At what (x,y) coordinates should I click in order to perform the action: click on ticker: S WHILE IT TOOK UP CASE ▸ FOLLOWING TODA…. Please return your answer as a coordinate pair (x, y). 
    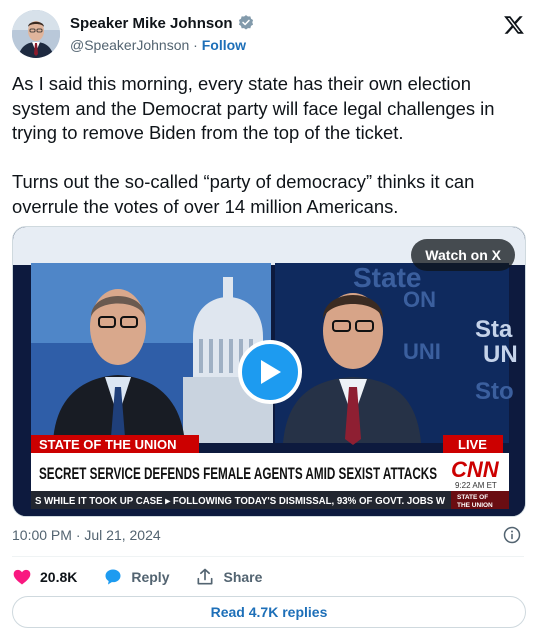
    Looking at the image, I should click on (240, 501).